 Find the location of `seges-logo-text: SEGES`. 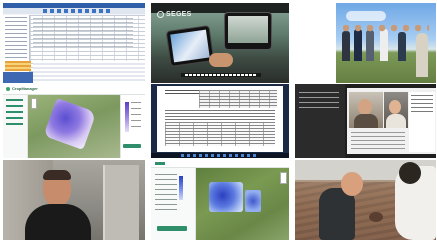

seges-logo-text: SEGES is located at coordinates (179, 14).